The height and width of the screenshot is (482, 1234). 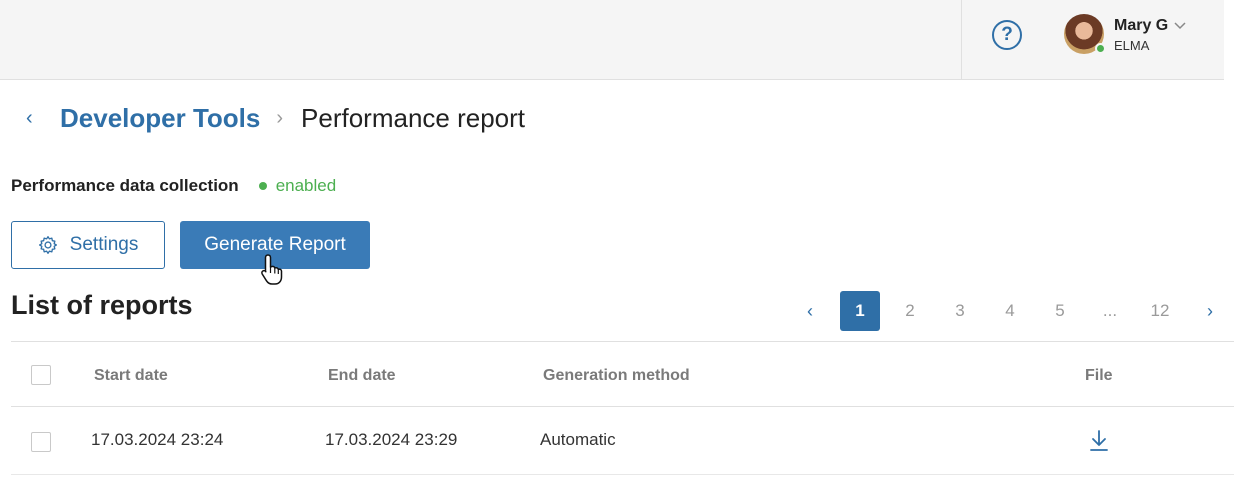 I want to click on breadcrumb-developer-tools: Developer Tools, so click(x=160, y=118).